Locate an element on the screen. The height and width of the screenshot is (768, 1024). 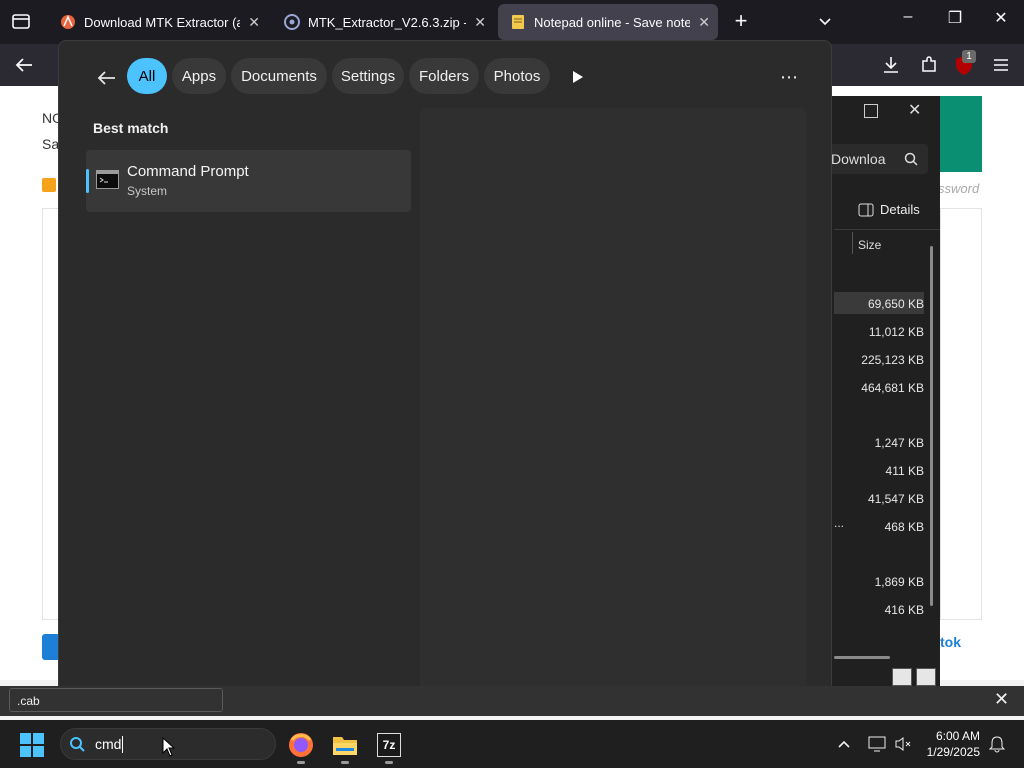
password-field-hint: ssword is located at coordinates (959, 188).